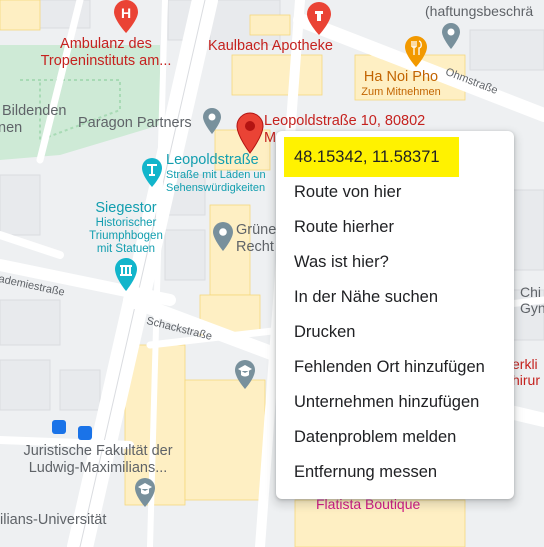 Image resolution: width=544 pixels, height=547 pixels. What do you see at coordinates (479, 11) in the screenshot?
I see `poi-haftung: (haftungsbeschrä` at bounding box center [479, 11].